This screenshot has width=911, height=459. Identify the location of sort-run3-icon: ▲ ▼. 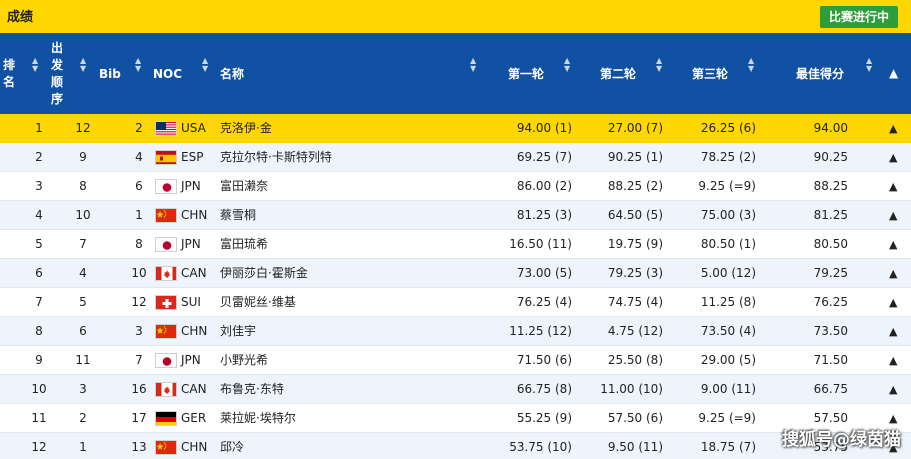
(751, 65).